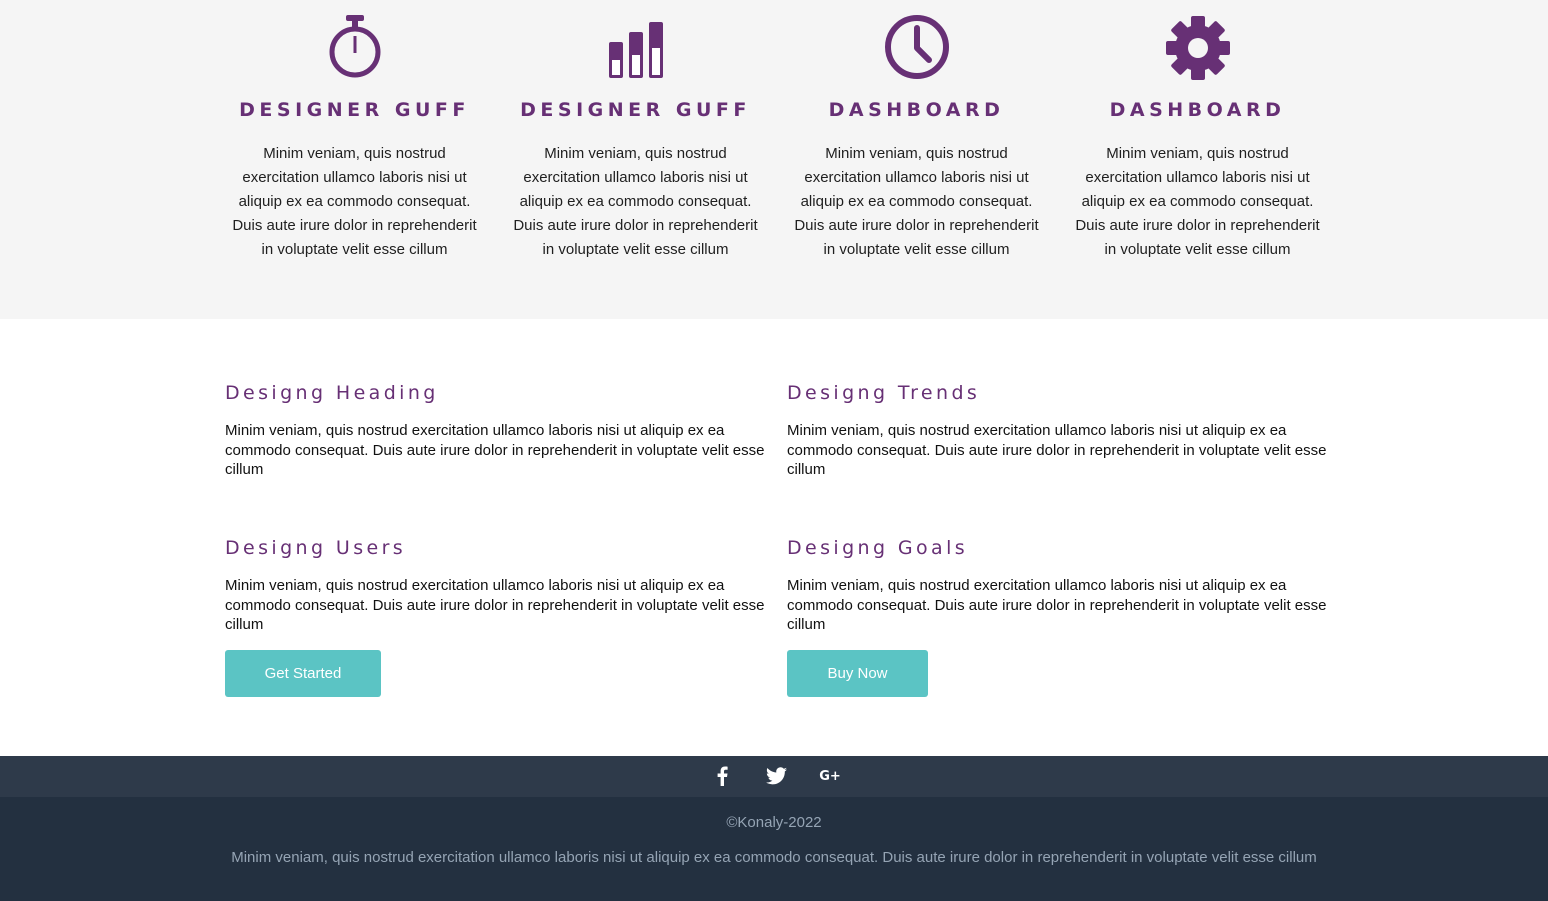 The image size is (1548, 901). What do you see at coordinates (774, 822) in the screenshot?
I see `copyright-text: ©Konaly-2022` at bounding box center [774, 822].